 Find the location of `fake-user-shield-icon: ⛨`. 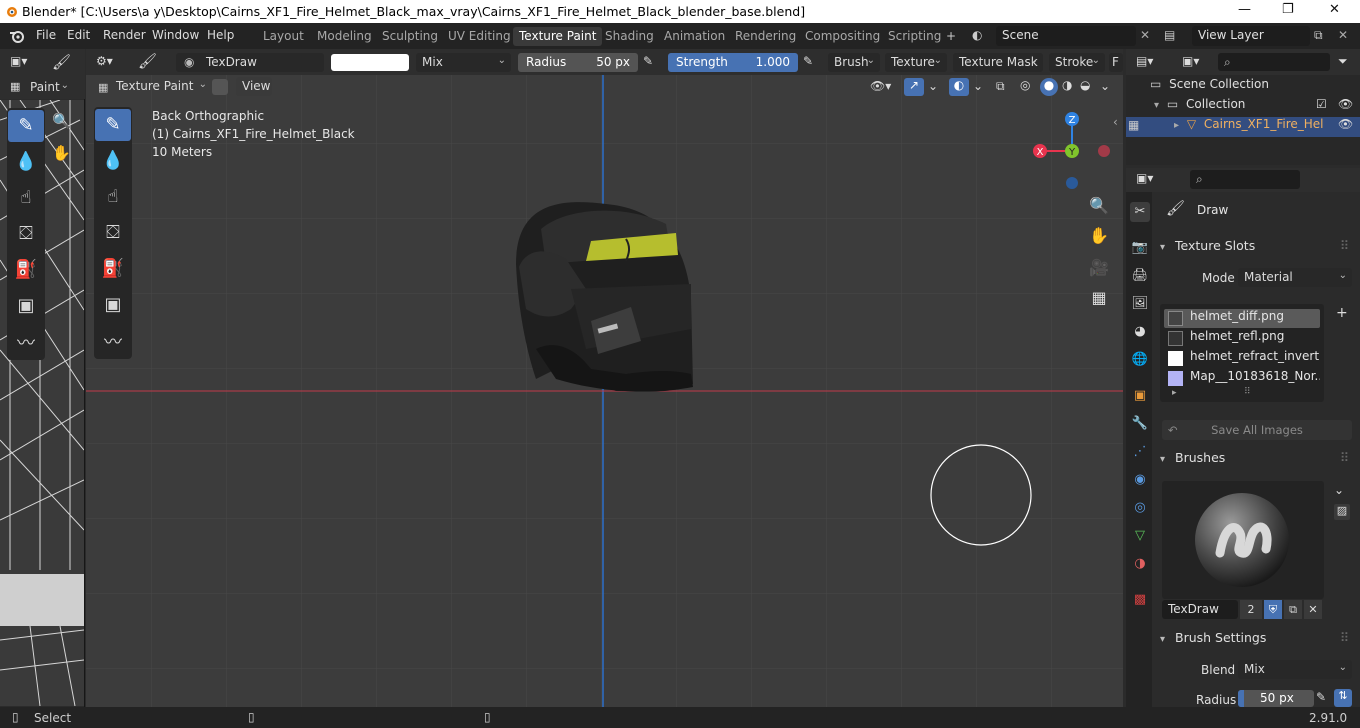

fake-user-shield-icon: ⛨ is located at coordinates (1273, 609).